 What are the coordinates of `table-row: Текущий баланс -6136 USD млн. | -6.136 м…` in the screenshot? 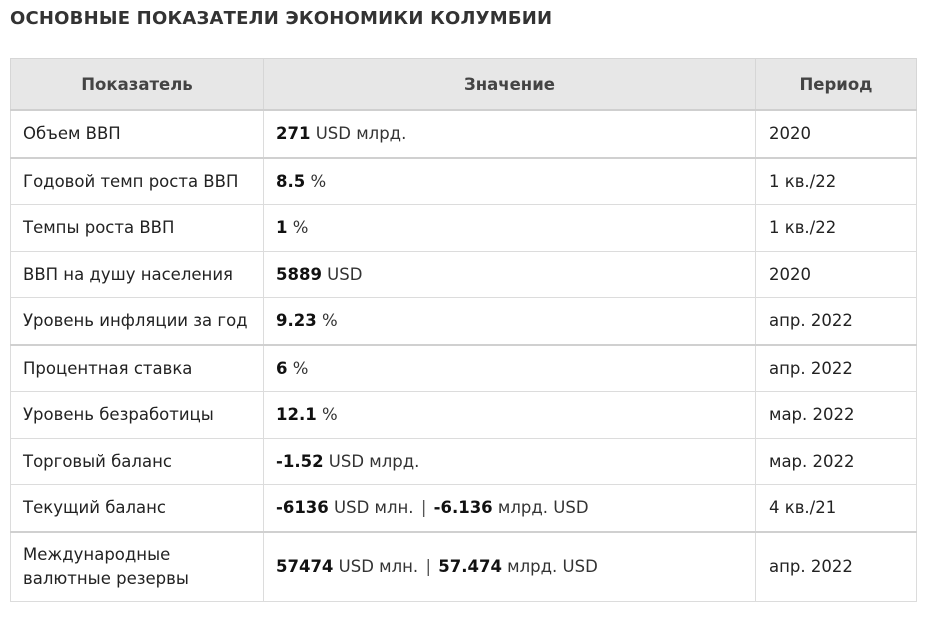 It's located at (463, 508).